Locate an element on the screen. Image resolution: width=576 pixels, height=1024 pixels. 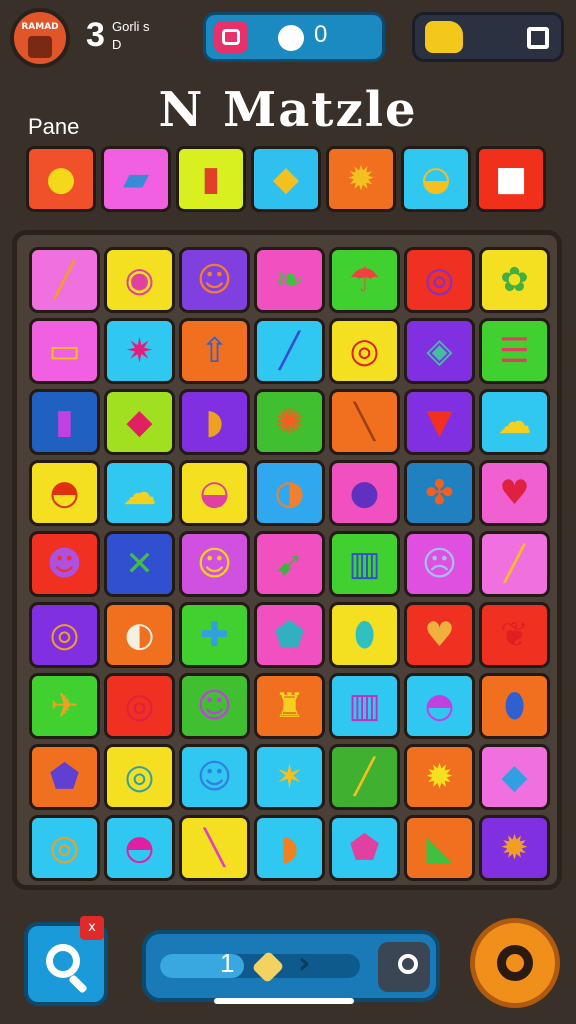
board-tile: ◒ is located at coordinates (214, 493).